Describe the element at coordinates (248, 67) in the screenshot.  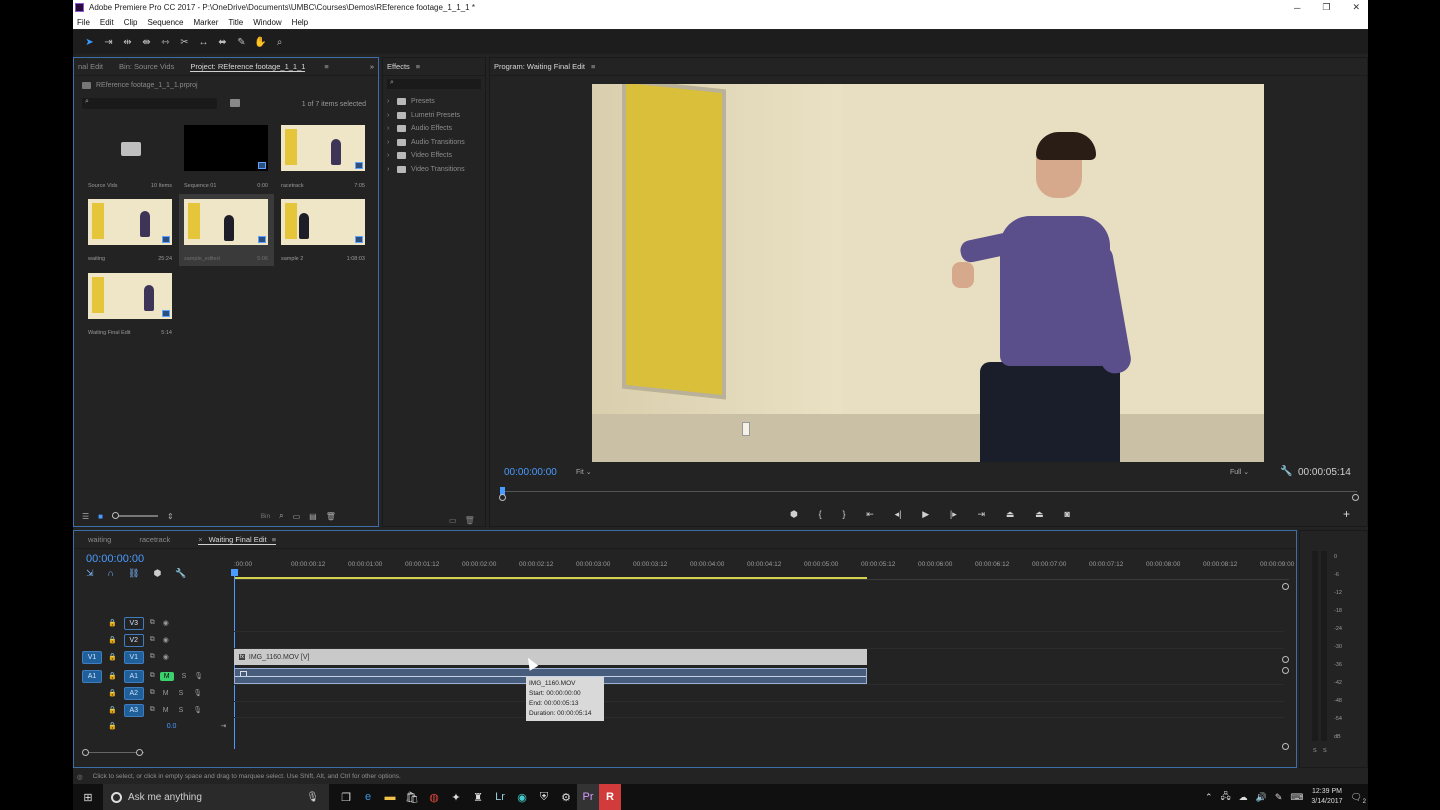
I see `tab-project: Project: REference footage_1_1_1` at that location.